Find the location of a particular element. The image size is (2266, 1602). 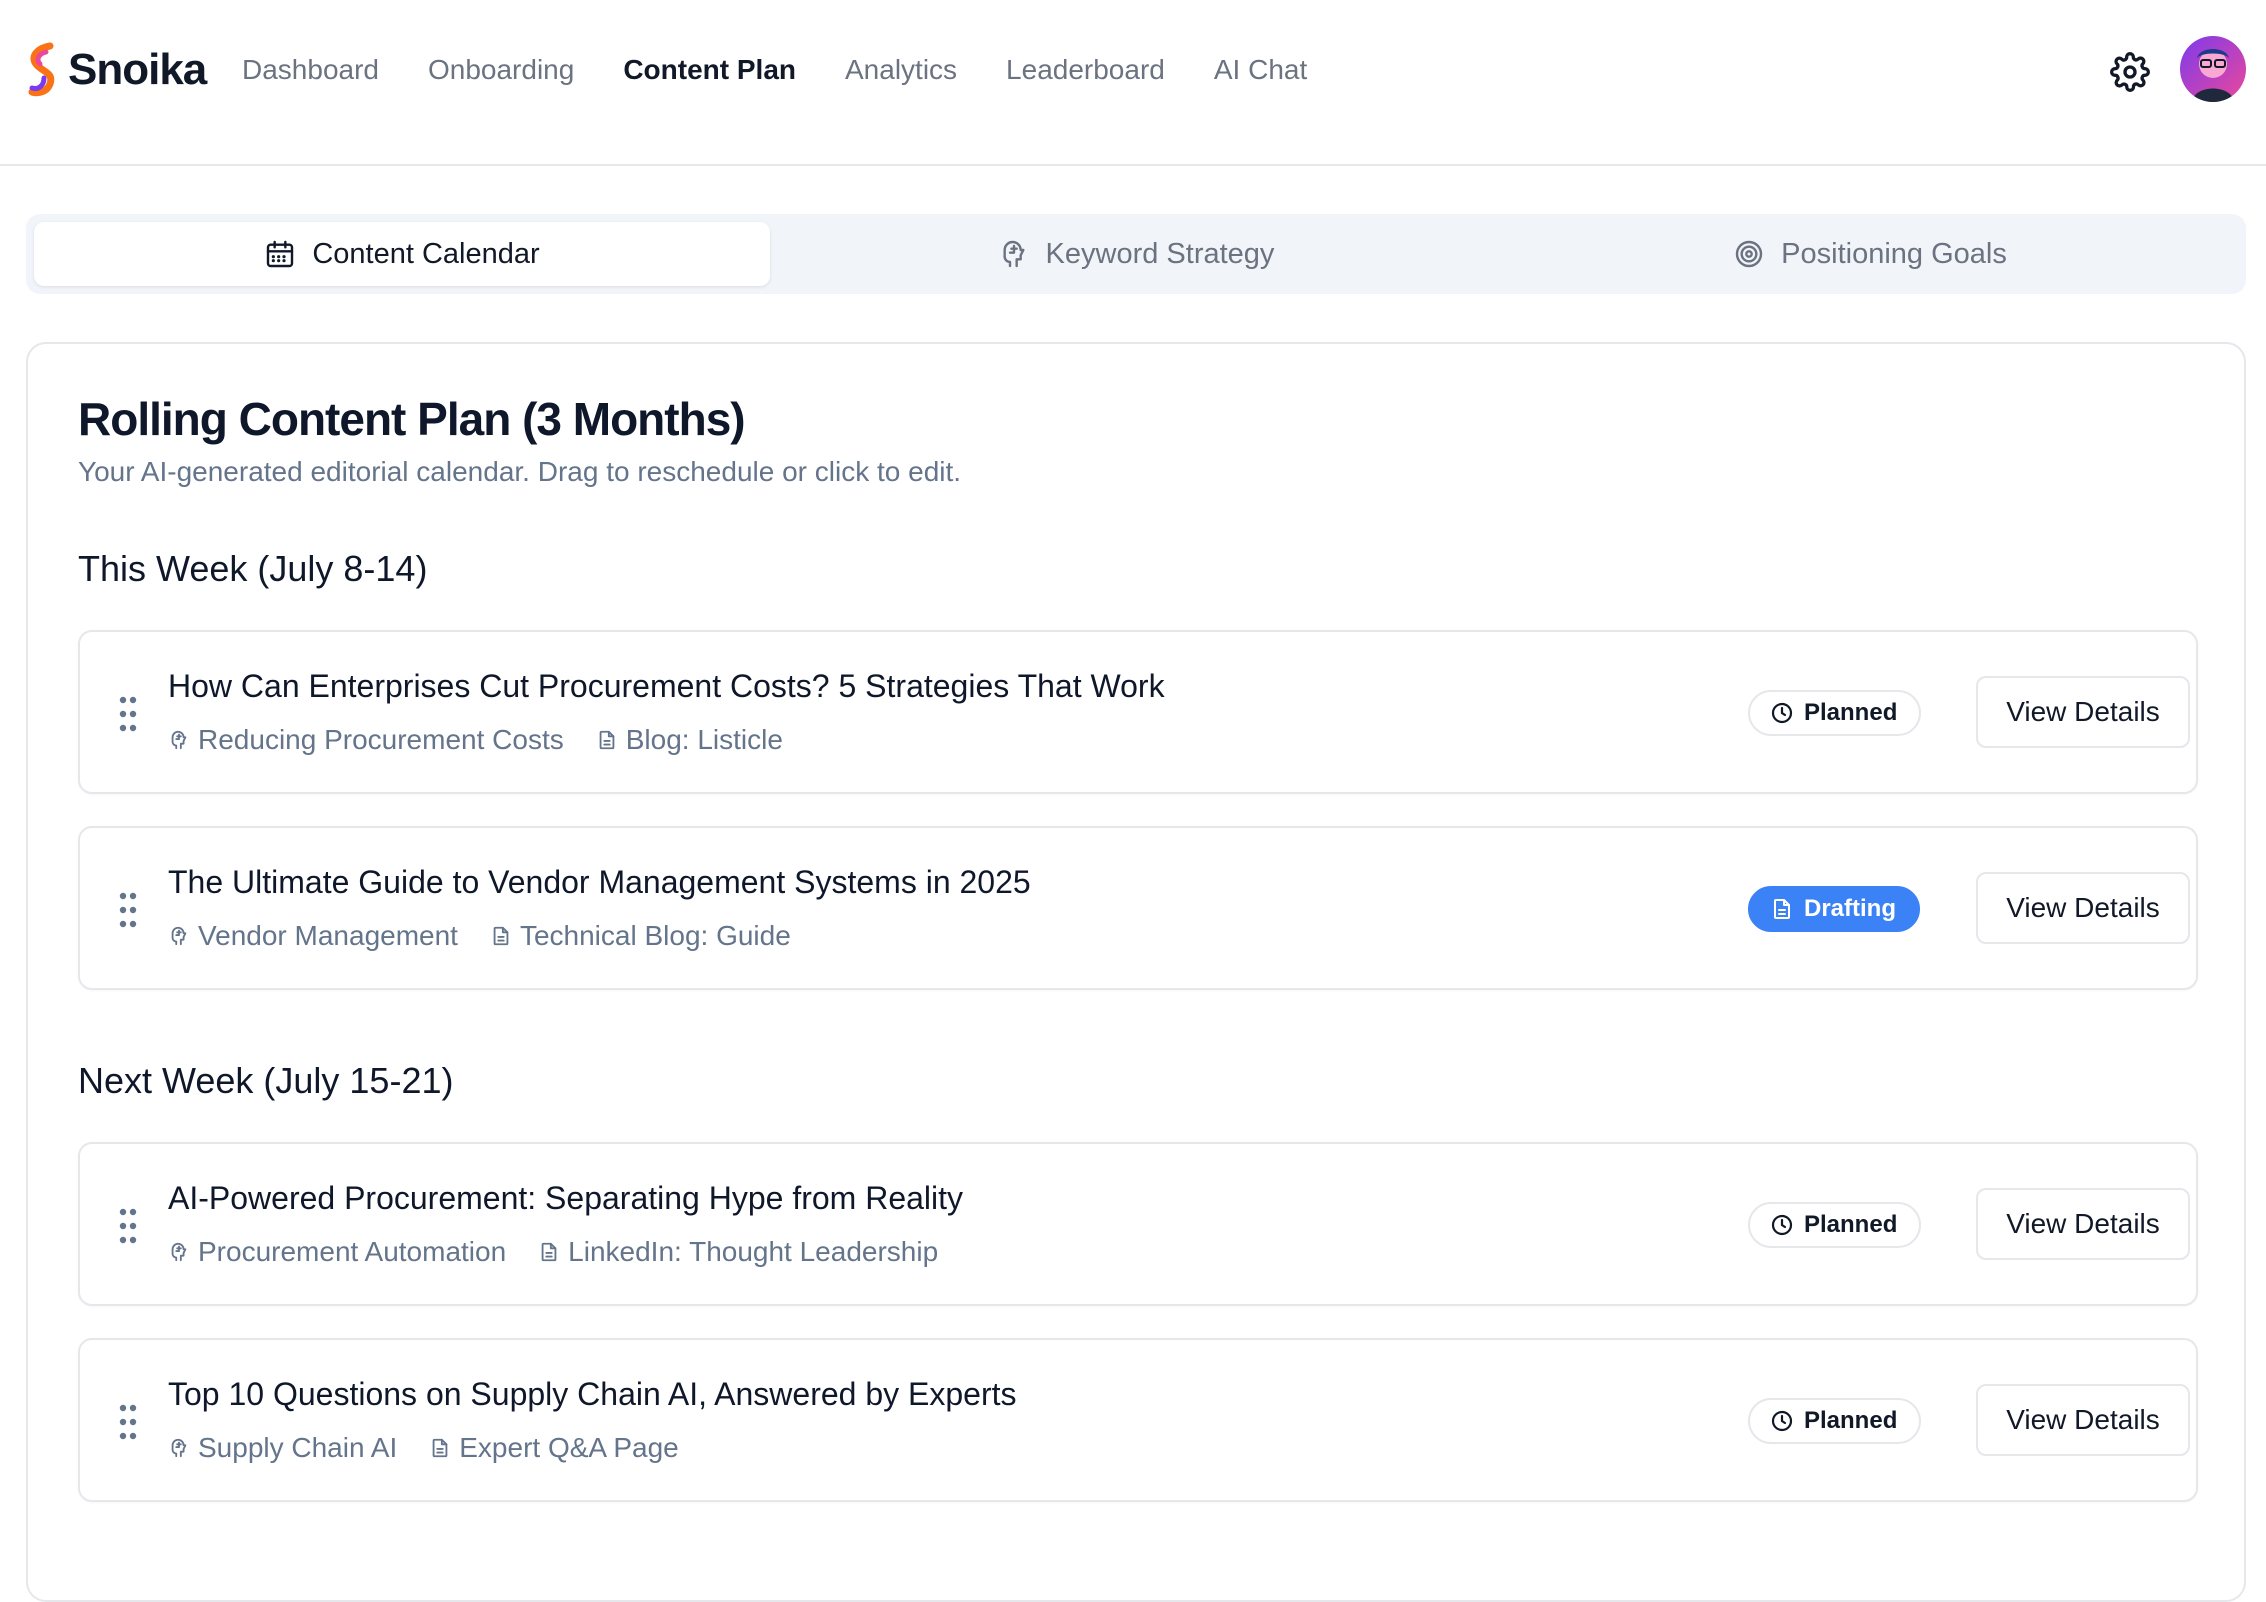

user-avatar-icon is located at coordinates (2213, 69).